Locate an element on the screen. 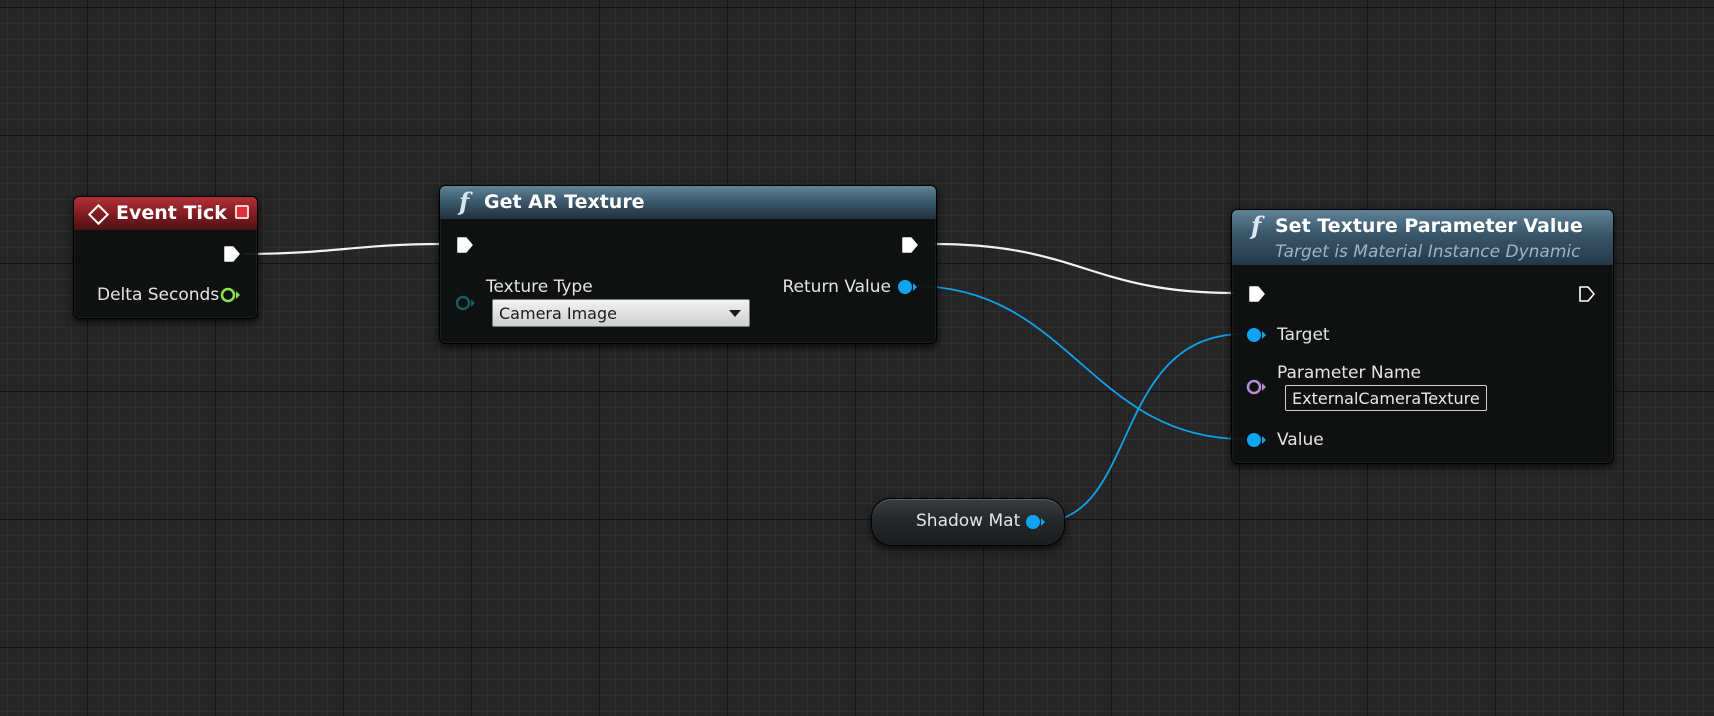 This screenshot has width=1714, height=716. exec-wire-get-ar-texture-to-set-texture is located at coordinates (1084, 268).